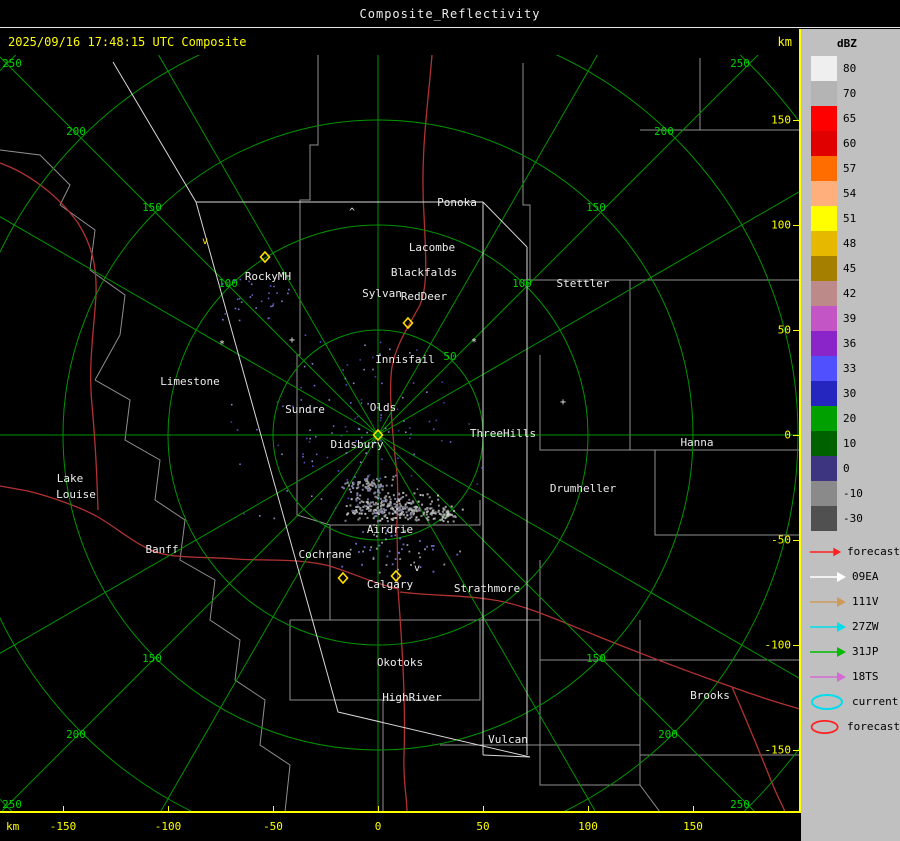  I want to click on legend-label: 27ZW, so click(865, 626).